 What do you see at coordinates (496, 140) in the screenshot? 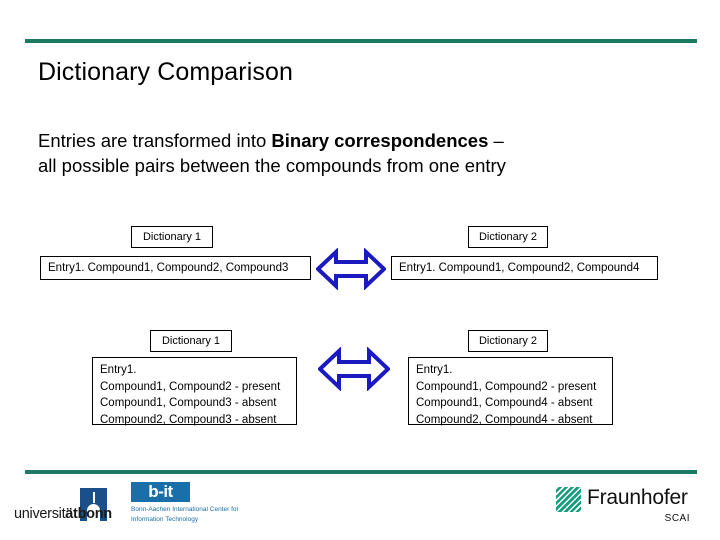
I see `body-trail: –` at bounding box center [496, 140].